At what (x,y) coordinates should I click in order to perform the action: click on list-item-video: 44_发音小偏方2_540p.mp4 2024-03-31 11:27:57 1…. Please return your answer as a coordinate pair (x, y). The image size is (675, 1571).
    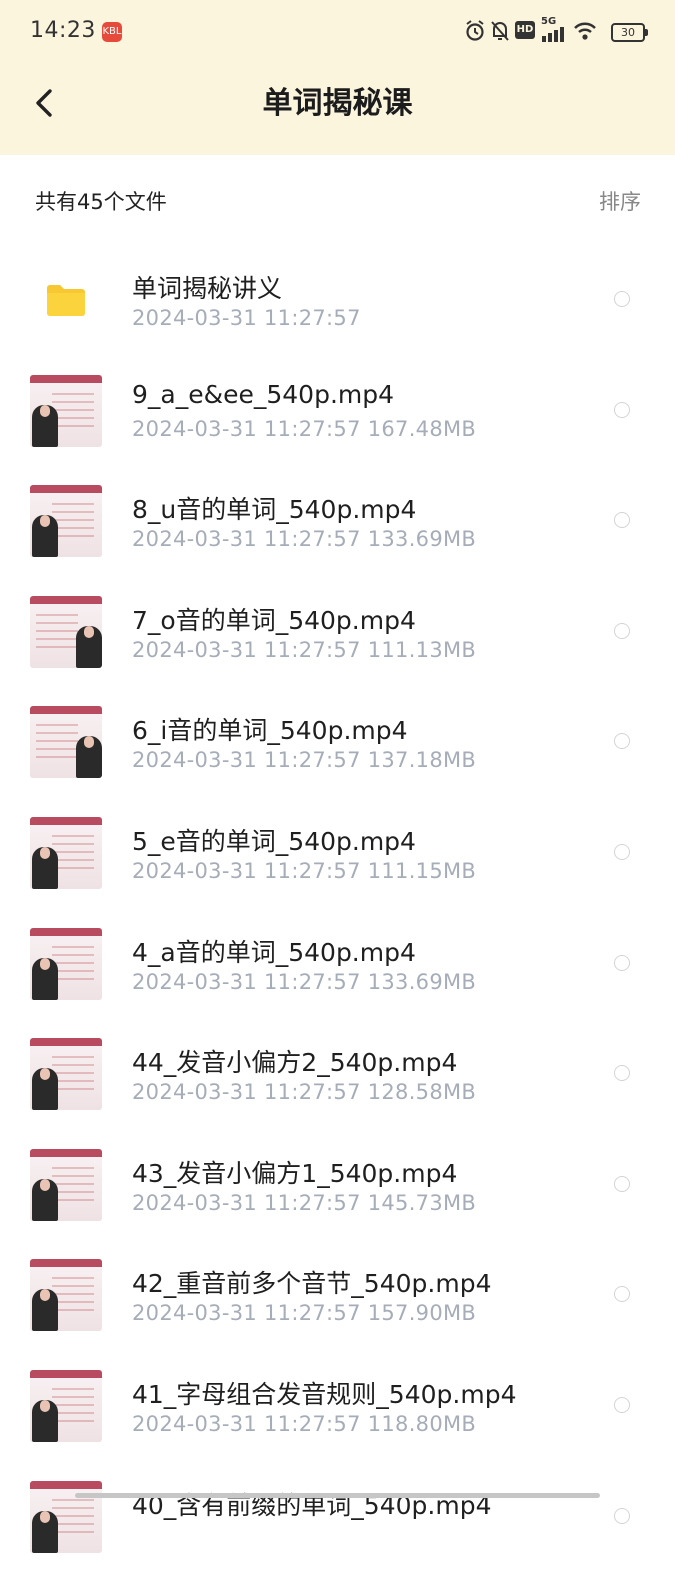
    Looking at the image, I should click on (337, 1073).